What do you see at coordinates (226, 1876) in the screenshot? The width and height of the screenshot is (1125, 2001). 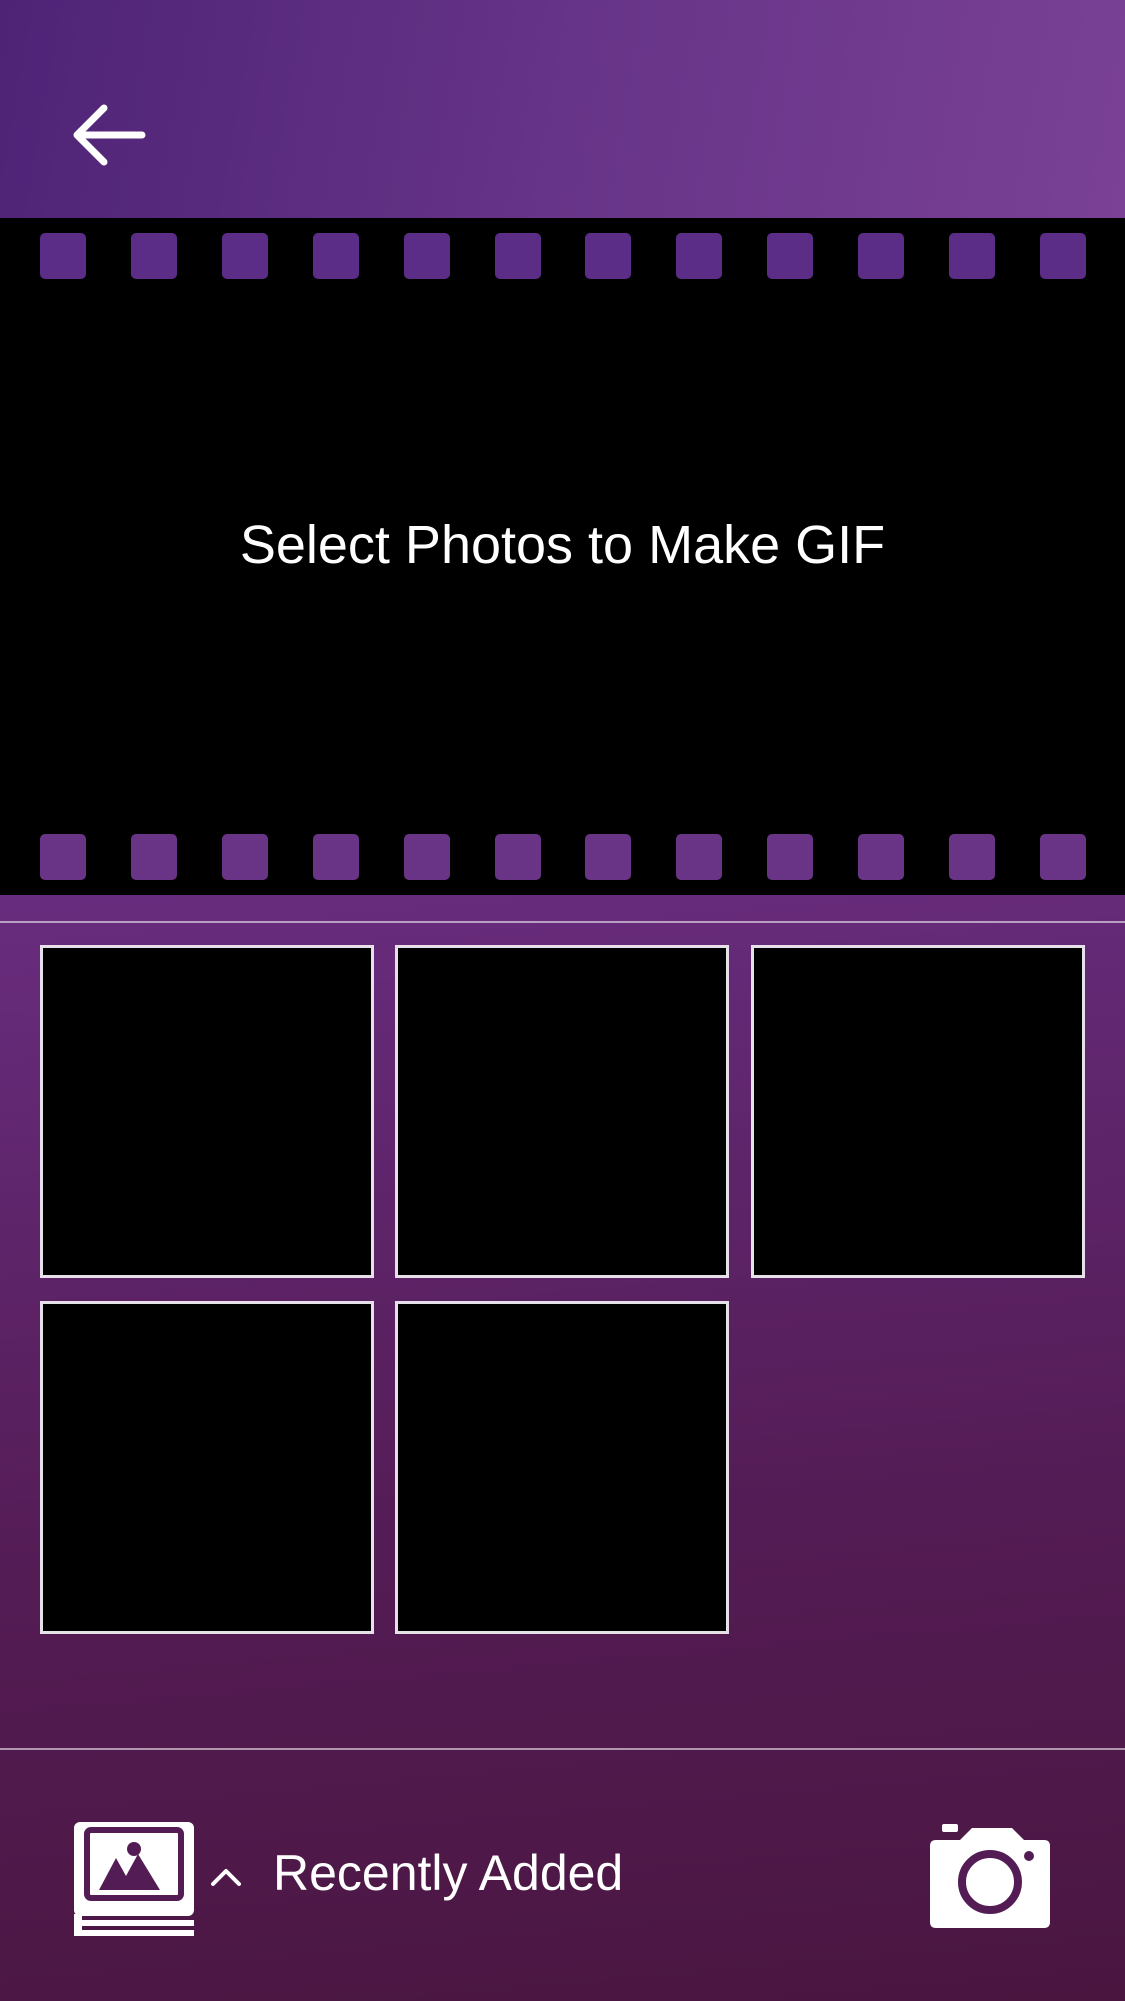 I see `chevron-up-icon` at bounding box center [226, 1876].